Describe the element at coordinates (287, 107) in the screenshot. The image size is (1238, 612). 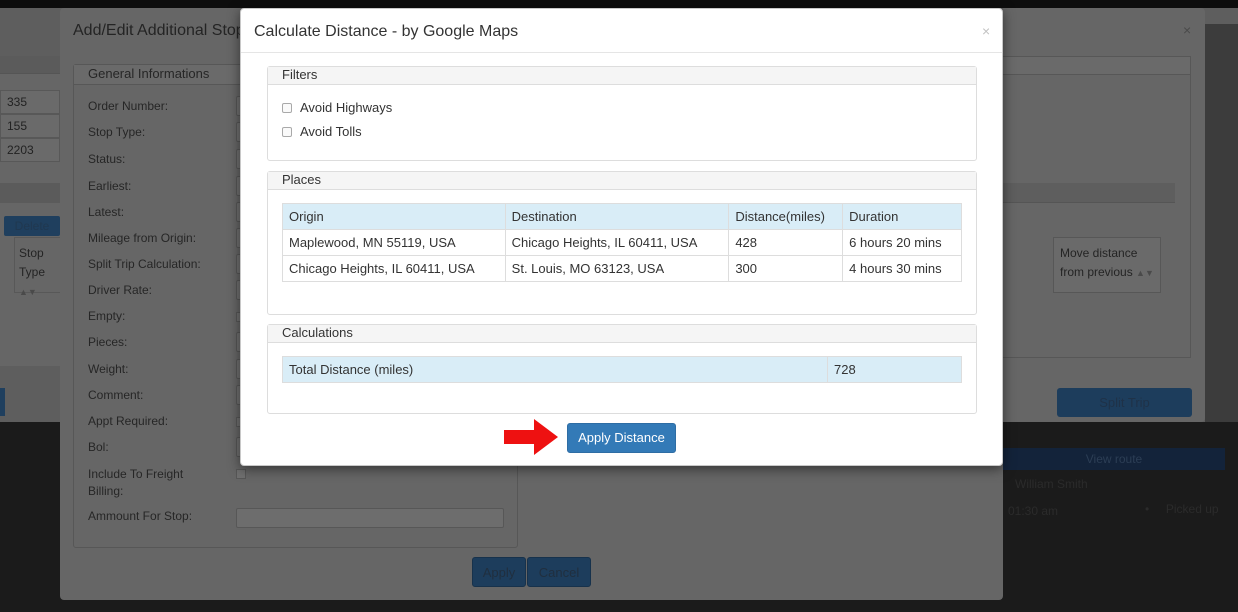
I see `avoid-highways-checkbox` at that location.